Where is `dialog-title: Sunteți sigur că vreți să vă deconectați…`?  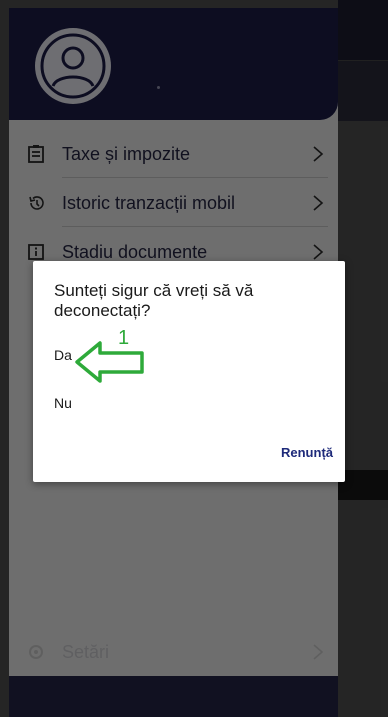
dialog-title: Sunteți sigur că vreți să vă deconectați… is located at coordinates (154, 300).